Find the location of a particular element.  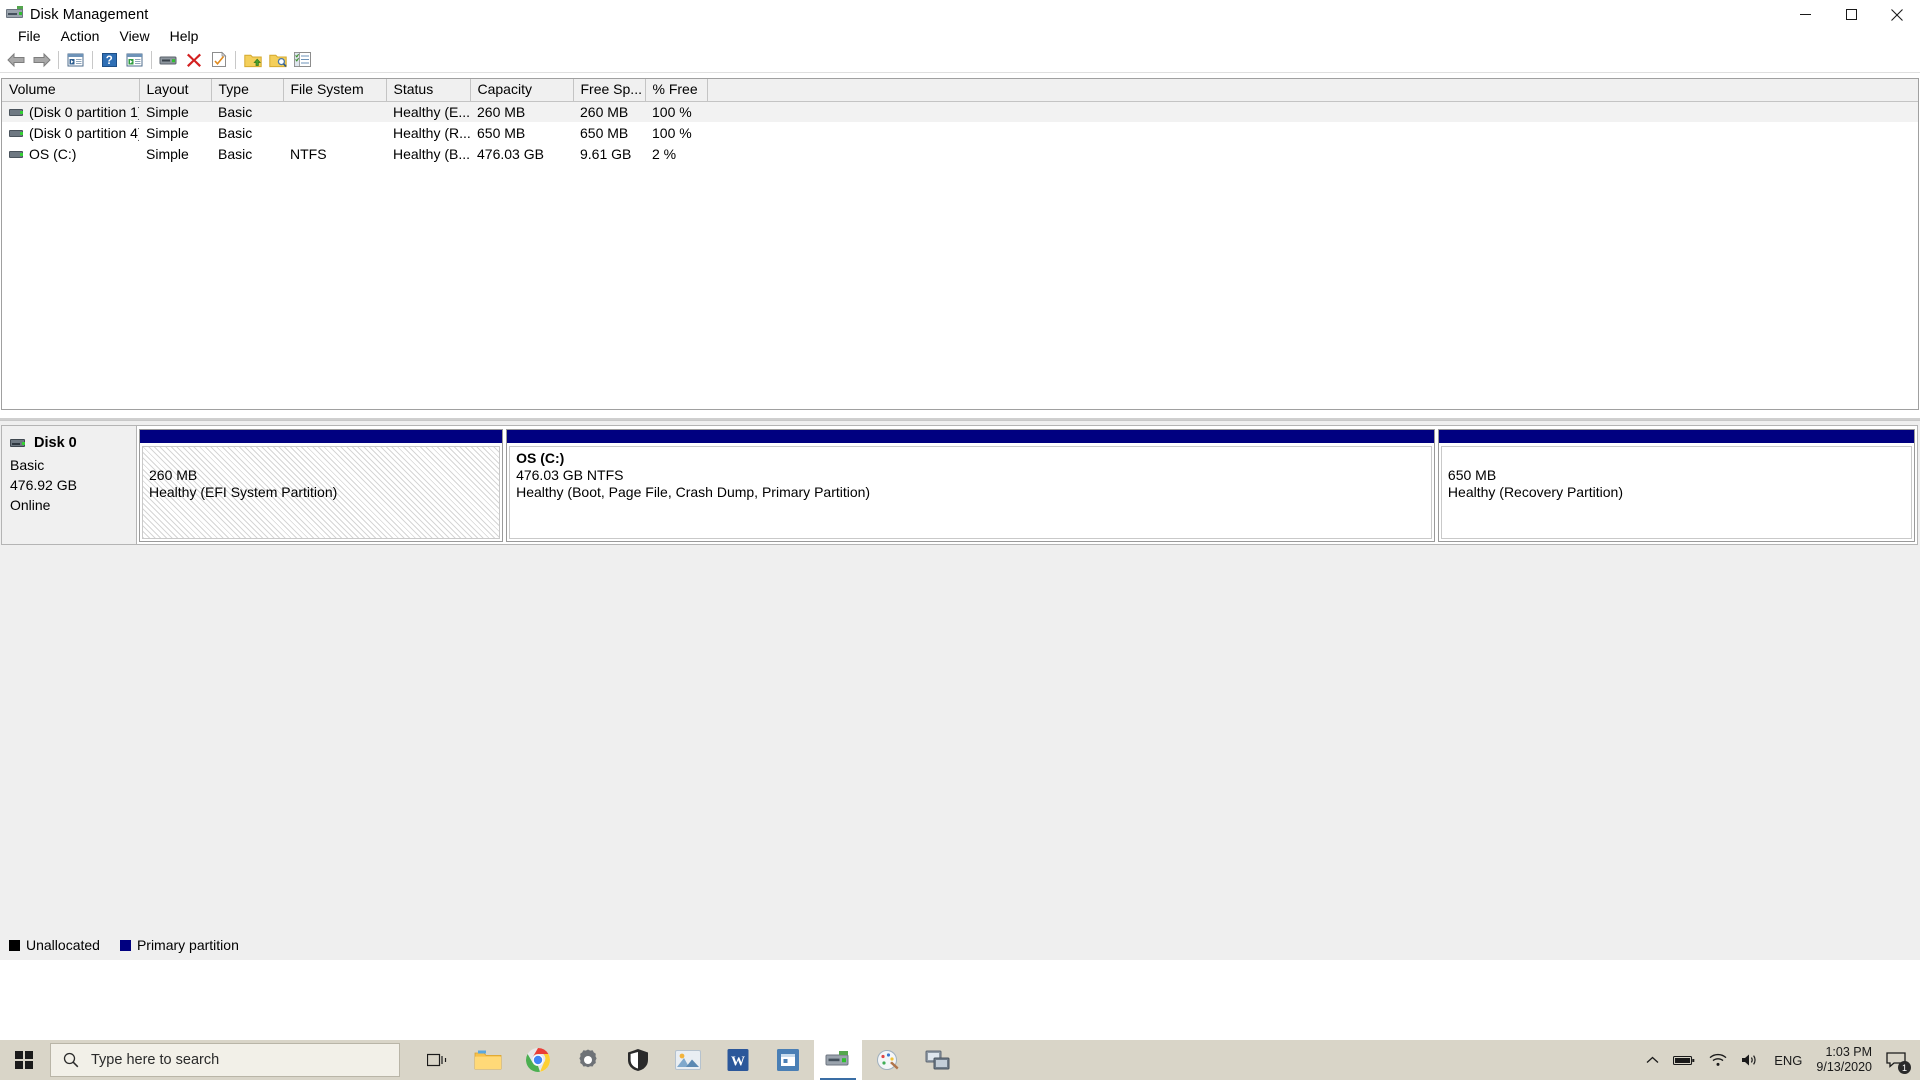

language-indicator: ENG is located at coordinates (1788, 1060).